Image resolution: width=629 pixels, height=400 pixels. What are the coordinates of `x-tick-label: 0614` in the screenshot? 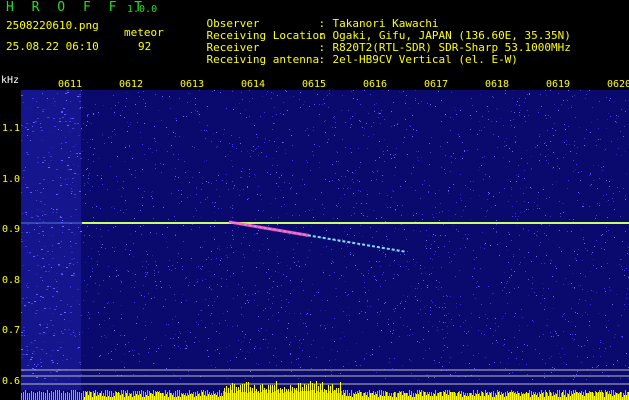 It's located at (253, 84).